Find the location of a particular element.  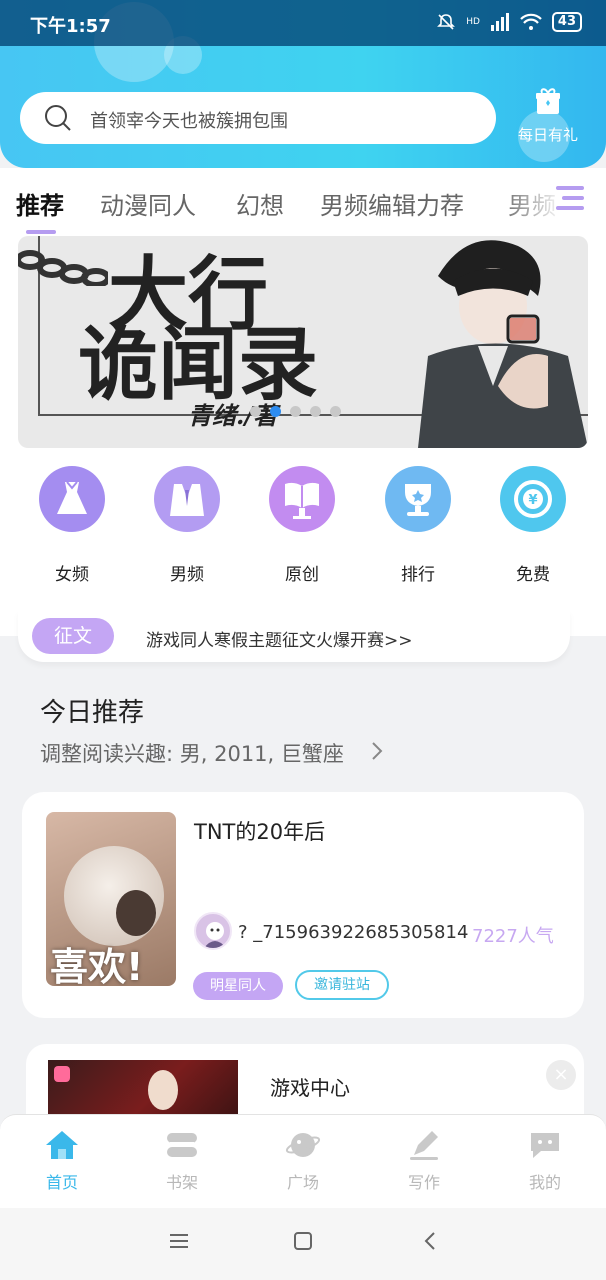

nav-home: 首页 is located at coordinates (62, 1161).